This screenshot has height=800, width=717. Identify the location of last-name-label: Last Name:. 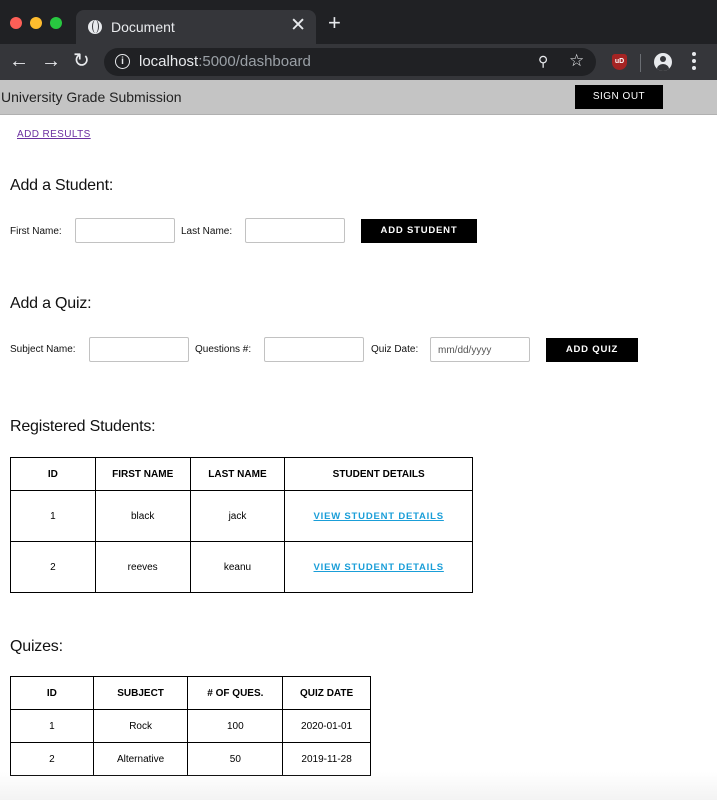
(207, 231).